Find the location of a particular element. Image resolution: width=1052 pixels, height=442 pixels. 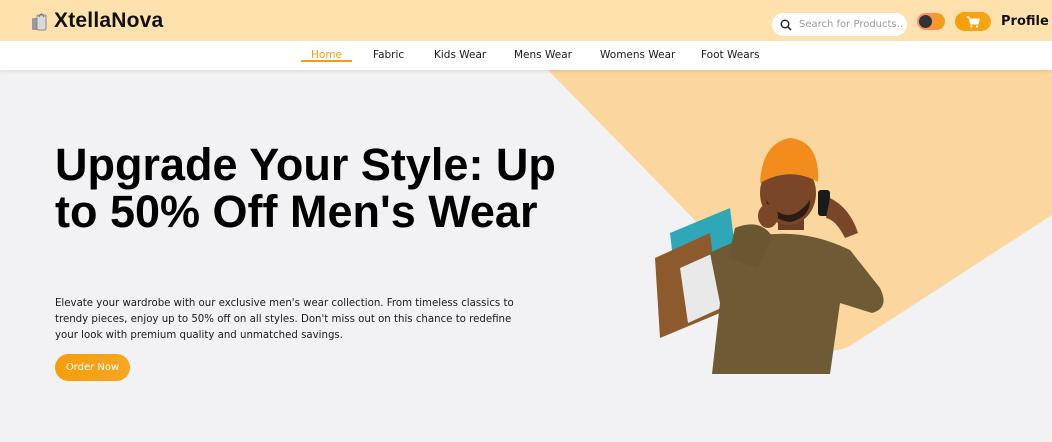

search-icon is located at coordinates (786, 25).